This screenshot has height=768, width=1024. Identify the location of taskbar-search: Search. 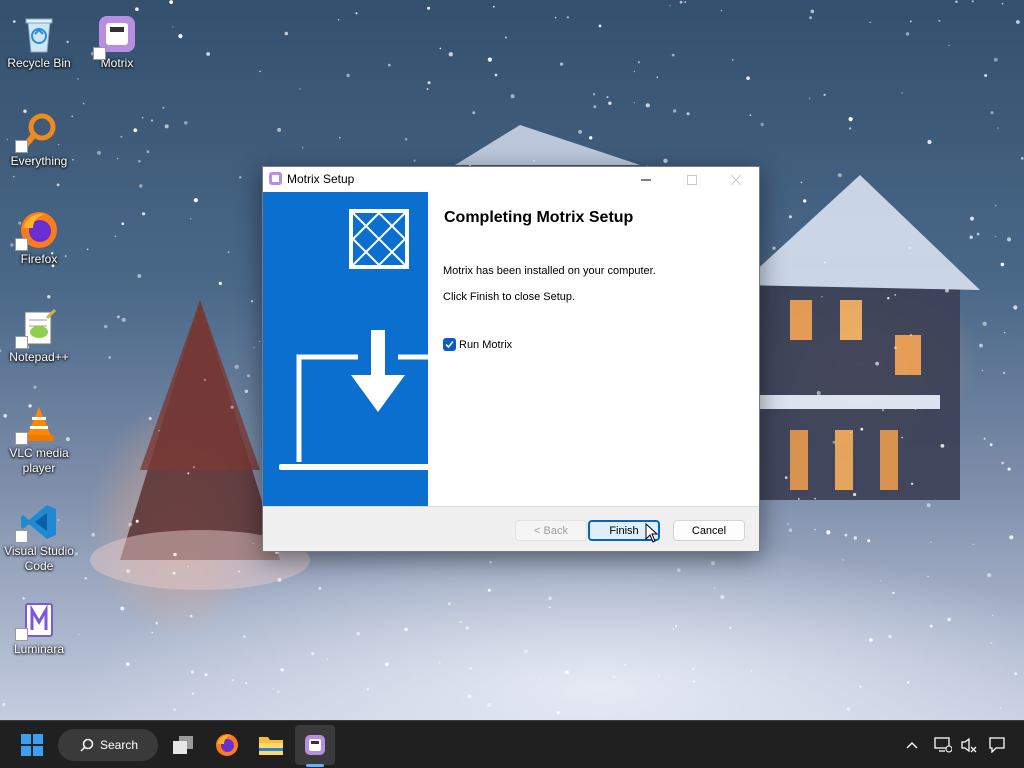
(108, 745).